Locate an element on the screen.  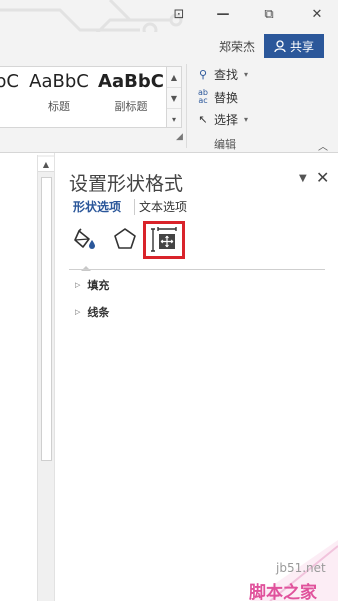
watermark-site-name: 脚本之家 is located at coordinates (283, 593).